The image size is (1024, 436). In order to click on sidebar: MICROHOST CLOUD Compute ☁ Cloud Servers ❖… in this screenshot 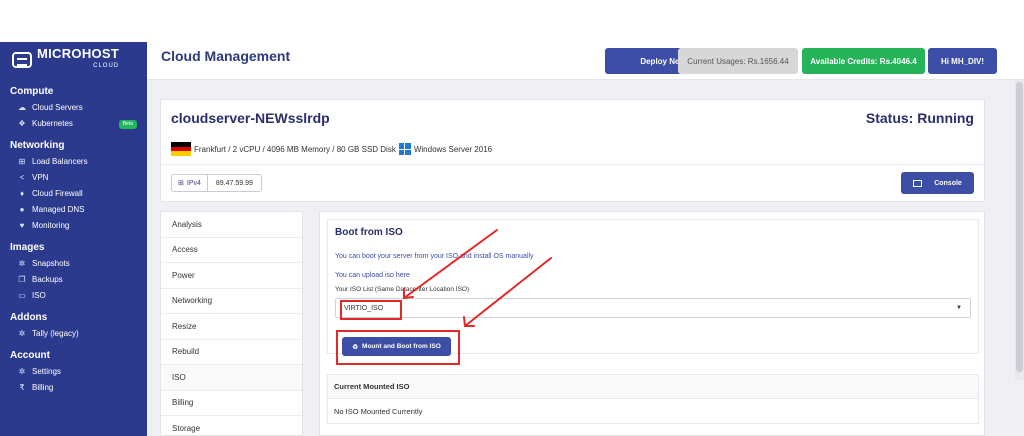, I will do `click(73, 239)`.